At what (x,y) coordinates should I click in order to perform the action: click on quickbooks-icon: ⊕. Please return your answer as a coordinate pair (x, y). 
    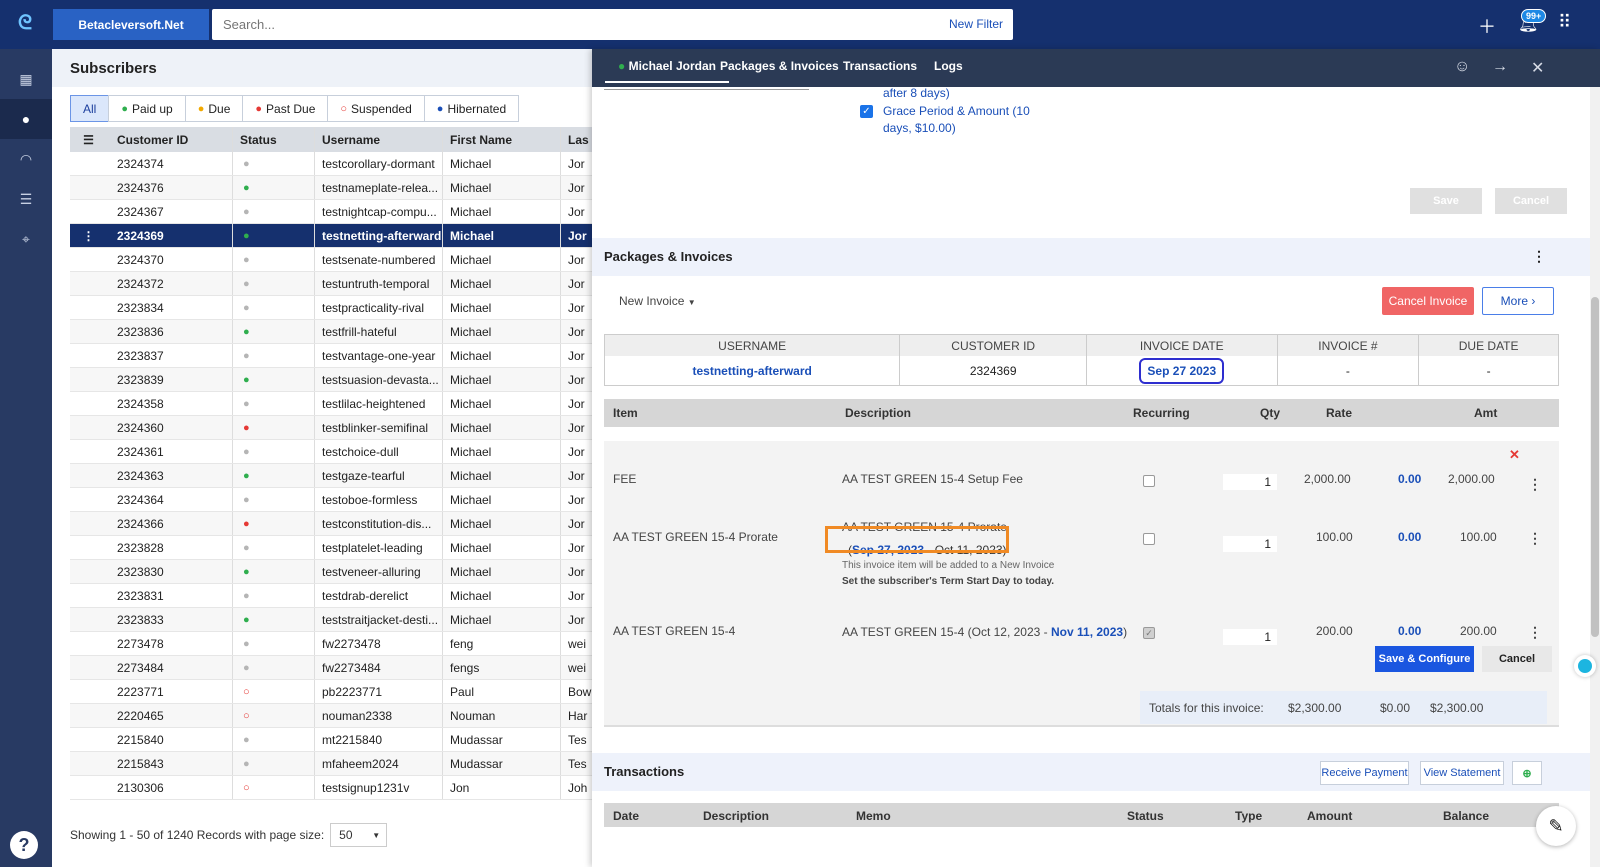
    Looking at the image, I should click on (1527, 773).